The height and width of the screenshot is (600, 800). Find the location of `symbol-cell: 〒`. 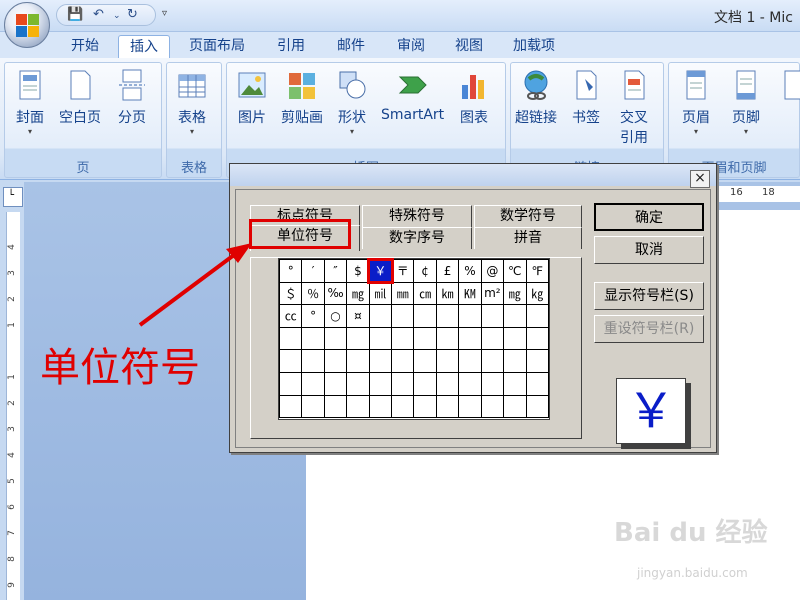

symbol-cell: 〒 is located at coordinates (403, 271).